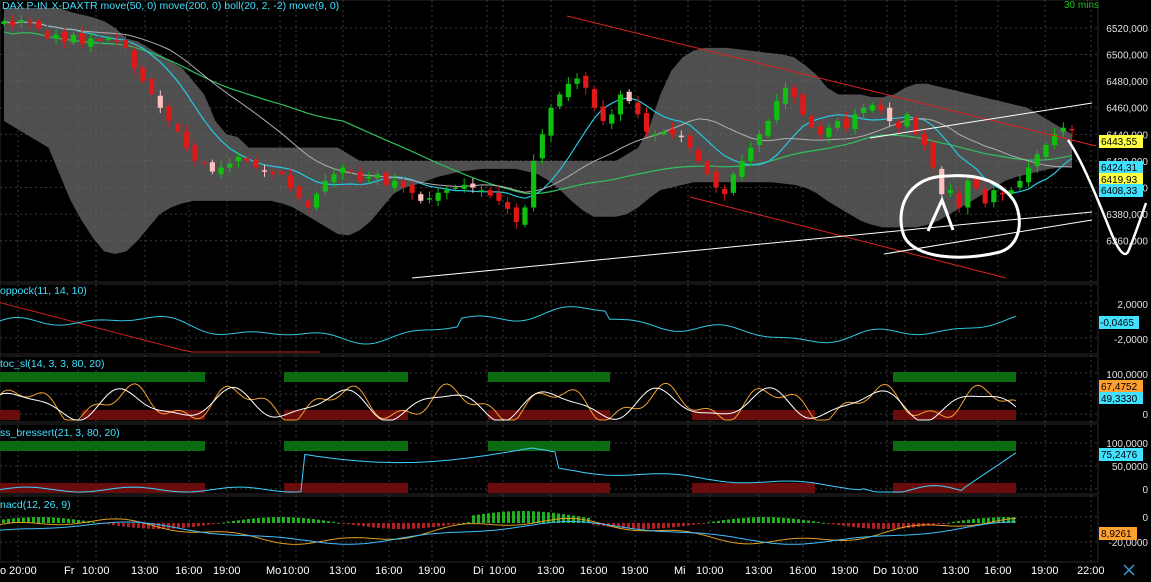  What do you see at coordinates (880, 571) in the screenshot?
I see `time-tick-label: Do` at bounding box center [880, 571].